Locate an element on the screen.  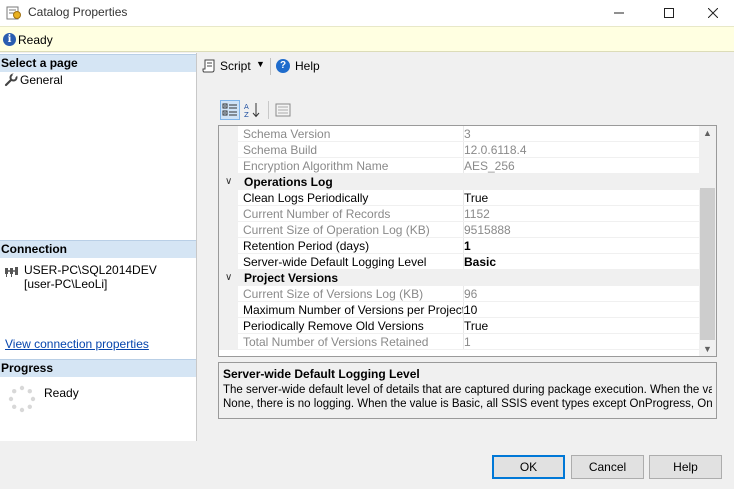
property-name: Schema Version is located at coordinates (287, 134).